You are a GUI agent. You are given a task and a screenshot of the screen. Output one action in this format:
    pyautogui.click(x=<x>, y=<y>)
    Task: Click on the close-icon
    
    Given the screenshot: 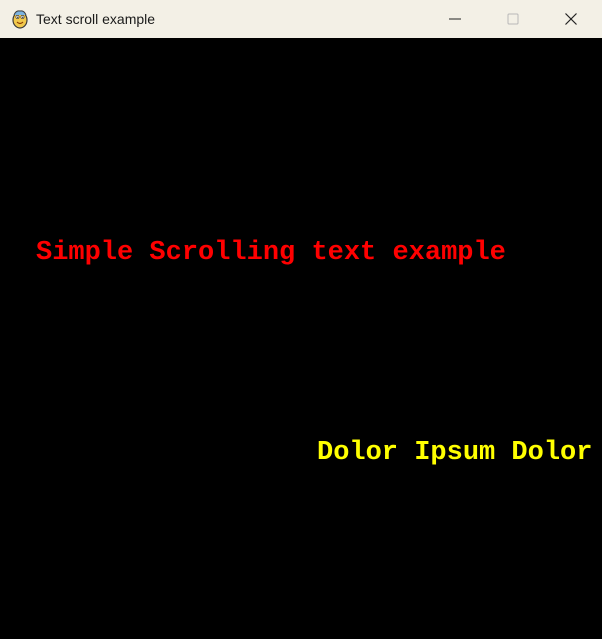 What is the action you would take?
    pyautogui.click(x=571, y=19)
    